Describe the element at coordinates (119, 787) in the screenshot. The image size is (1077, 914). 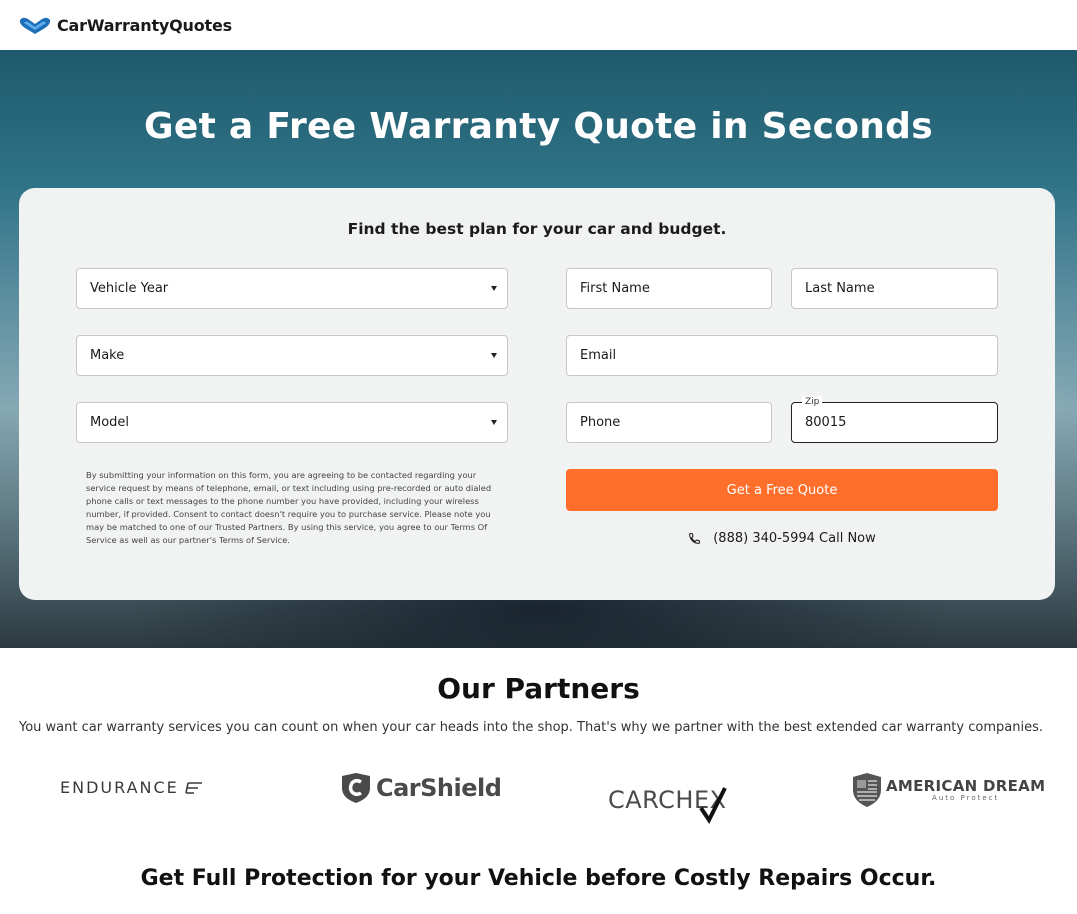
I see `endurance-wordmark: ENDURANCE` at that location.